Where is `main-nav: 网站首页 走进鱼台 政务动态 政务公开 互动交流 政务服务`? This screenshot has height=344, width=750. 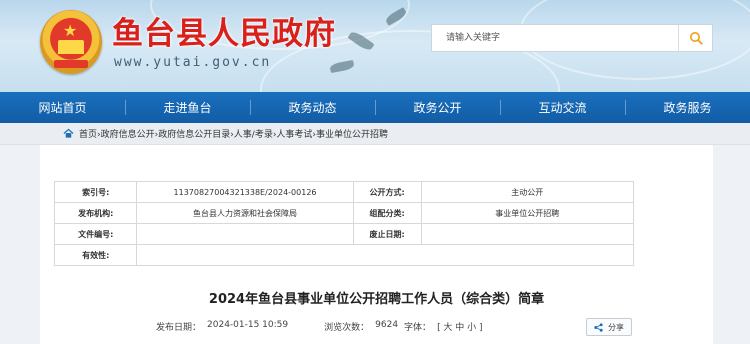
main-nav: 网站首页 走进鱼台 政务动态 政务公开 互动交流 政务服务 is located at coordinates (375, 107).